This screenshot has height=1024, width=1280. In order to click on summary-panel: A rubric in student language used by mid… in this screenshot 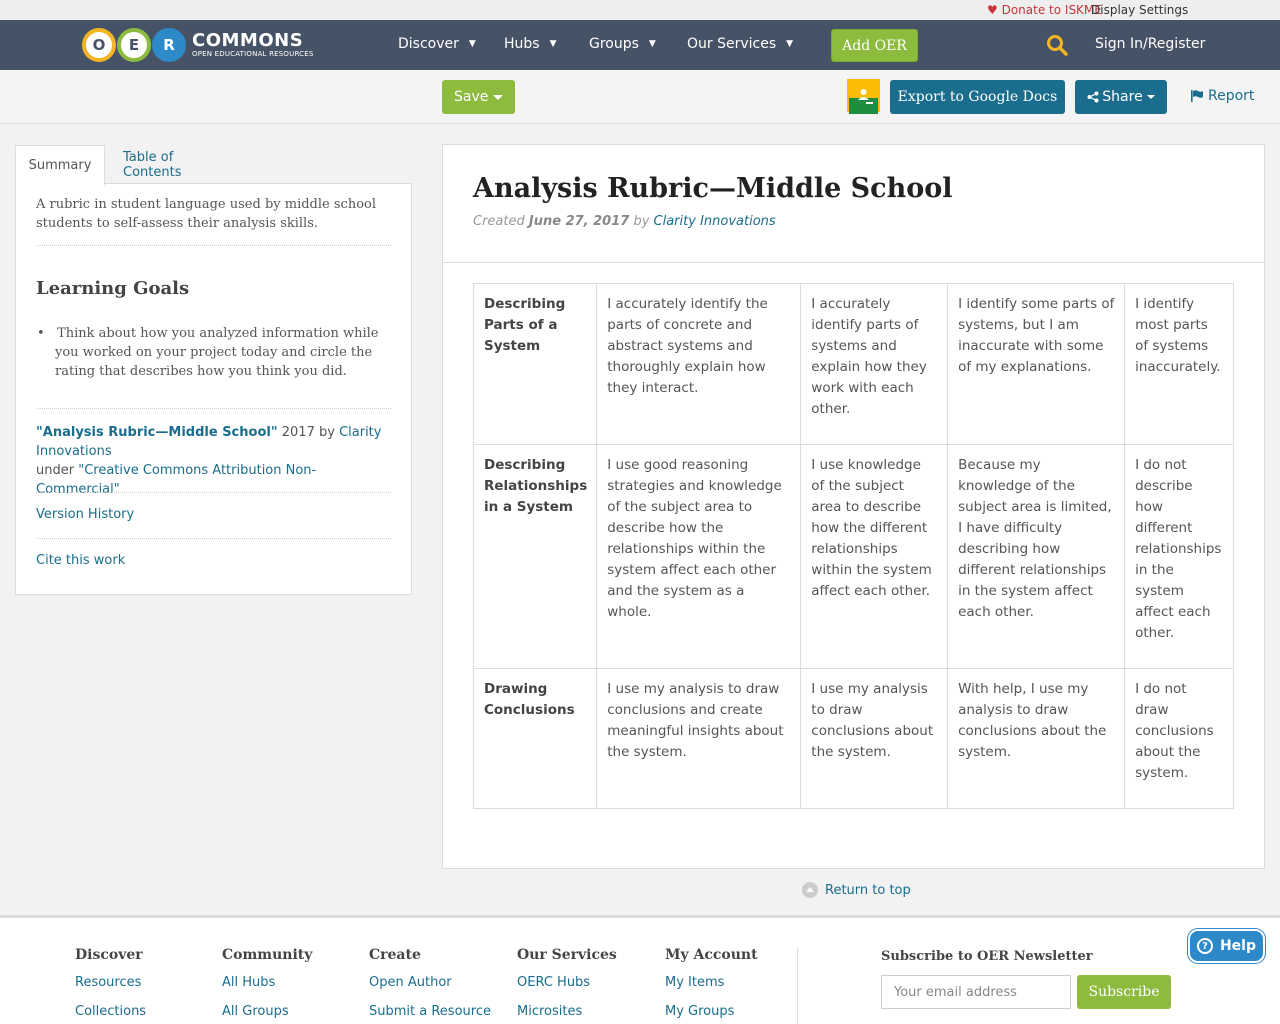, I will do `click(213, 389)`.